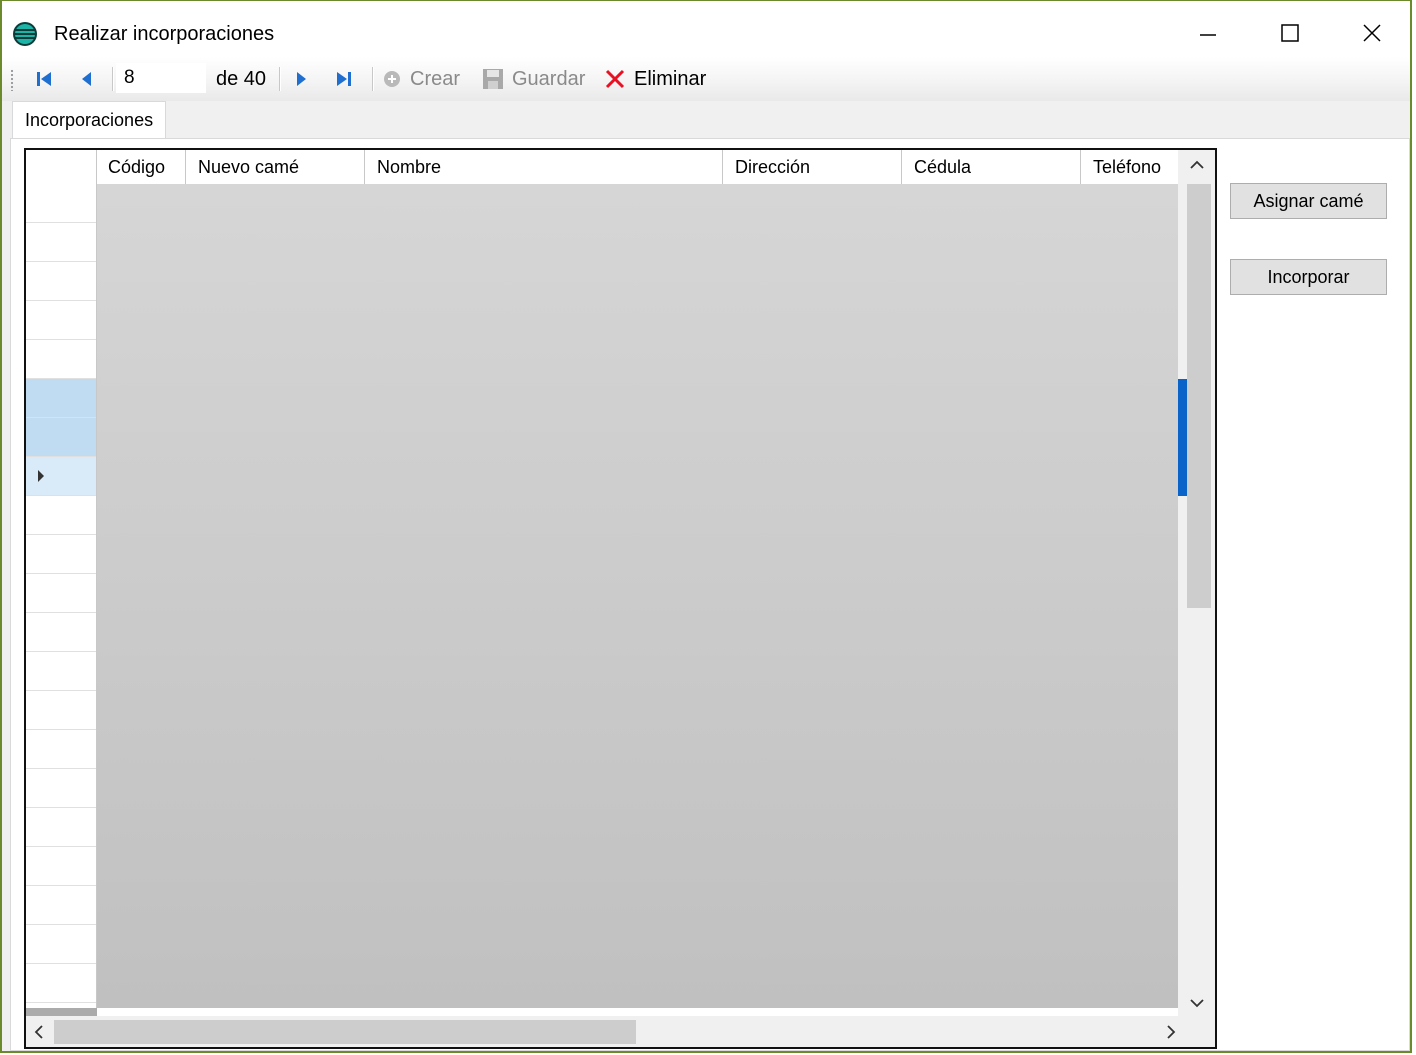 The width and height of the screenshot is (1416, 1055). I want to click on record-count: de 40, so click(241, 79).